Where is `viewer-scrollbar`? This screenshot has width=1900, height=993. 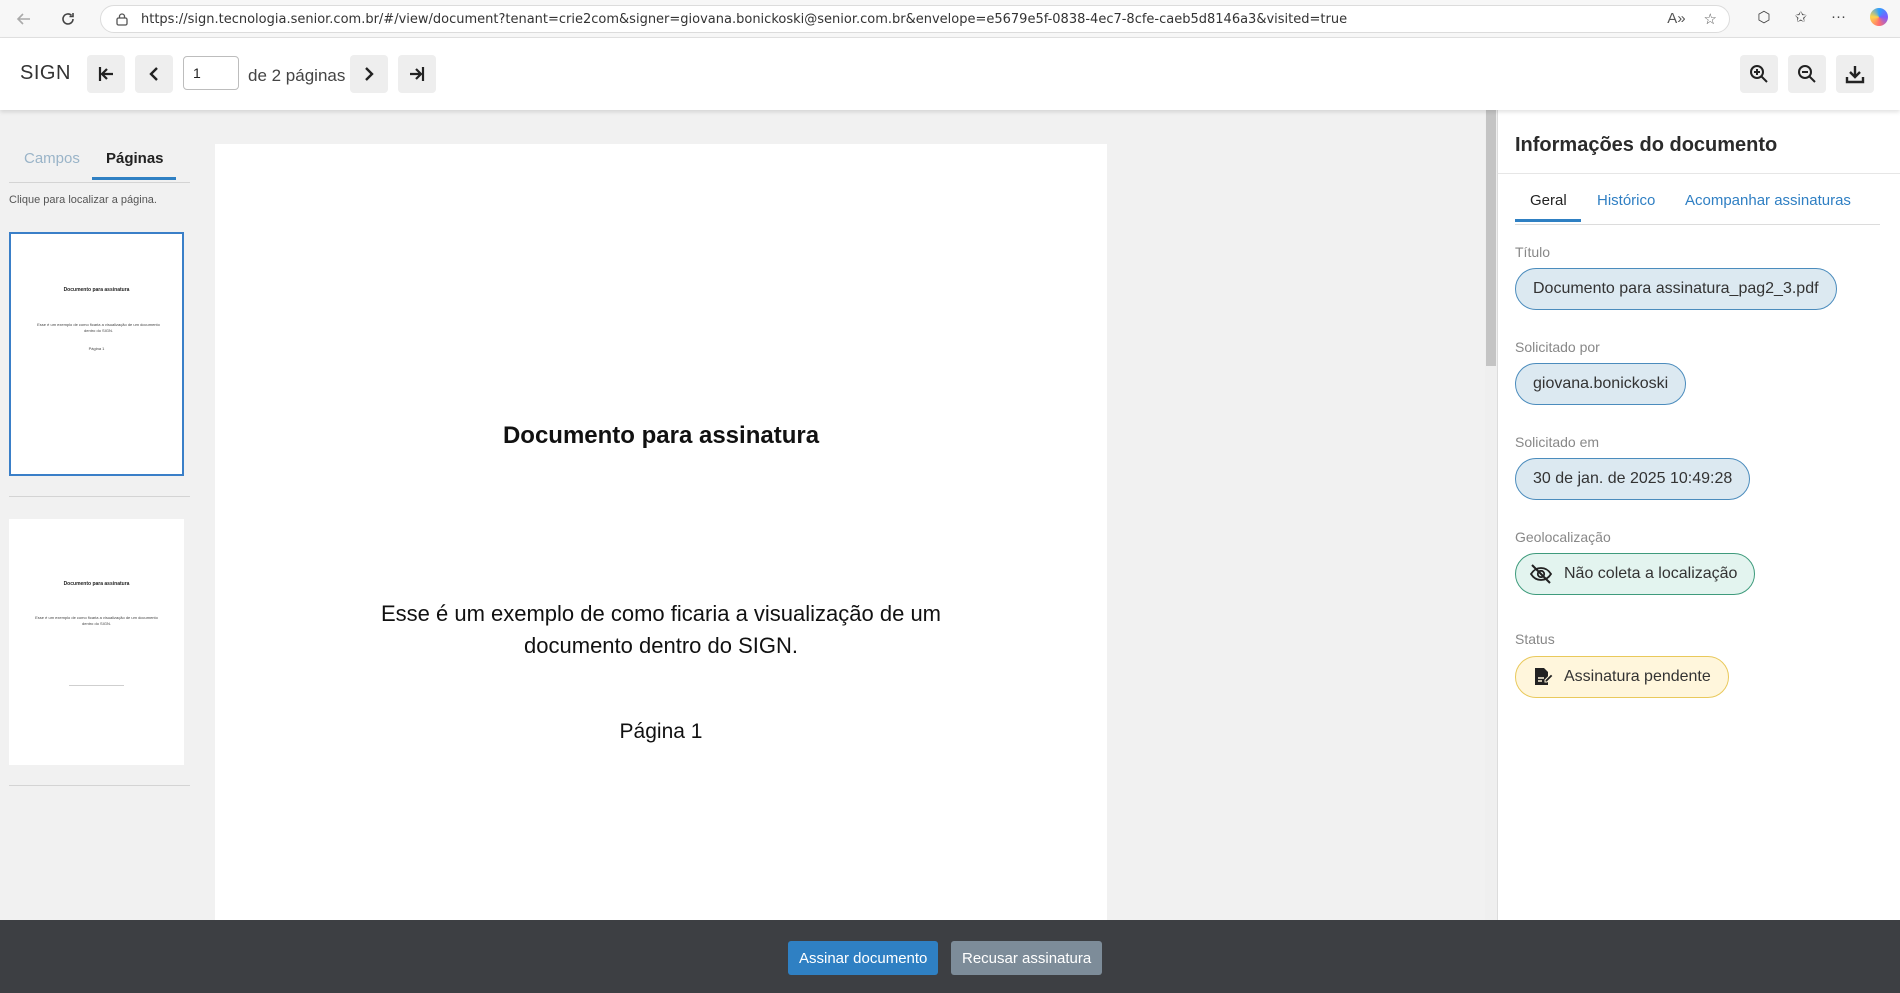 viewer-scrollbar is located at coordinates (1491, 515).